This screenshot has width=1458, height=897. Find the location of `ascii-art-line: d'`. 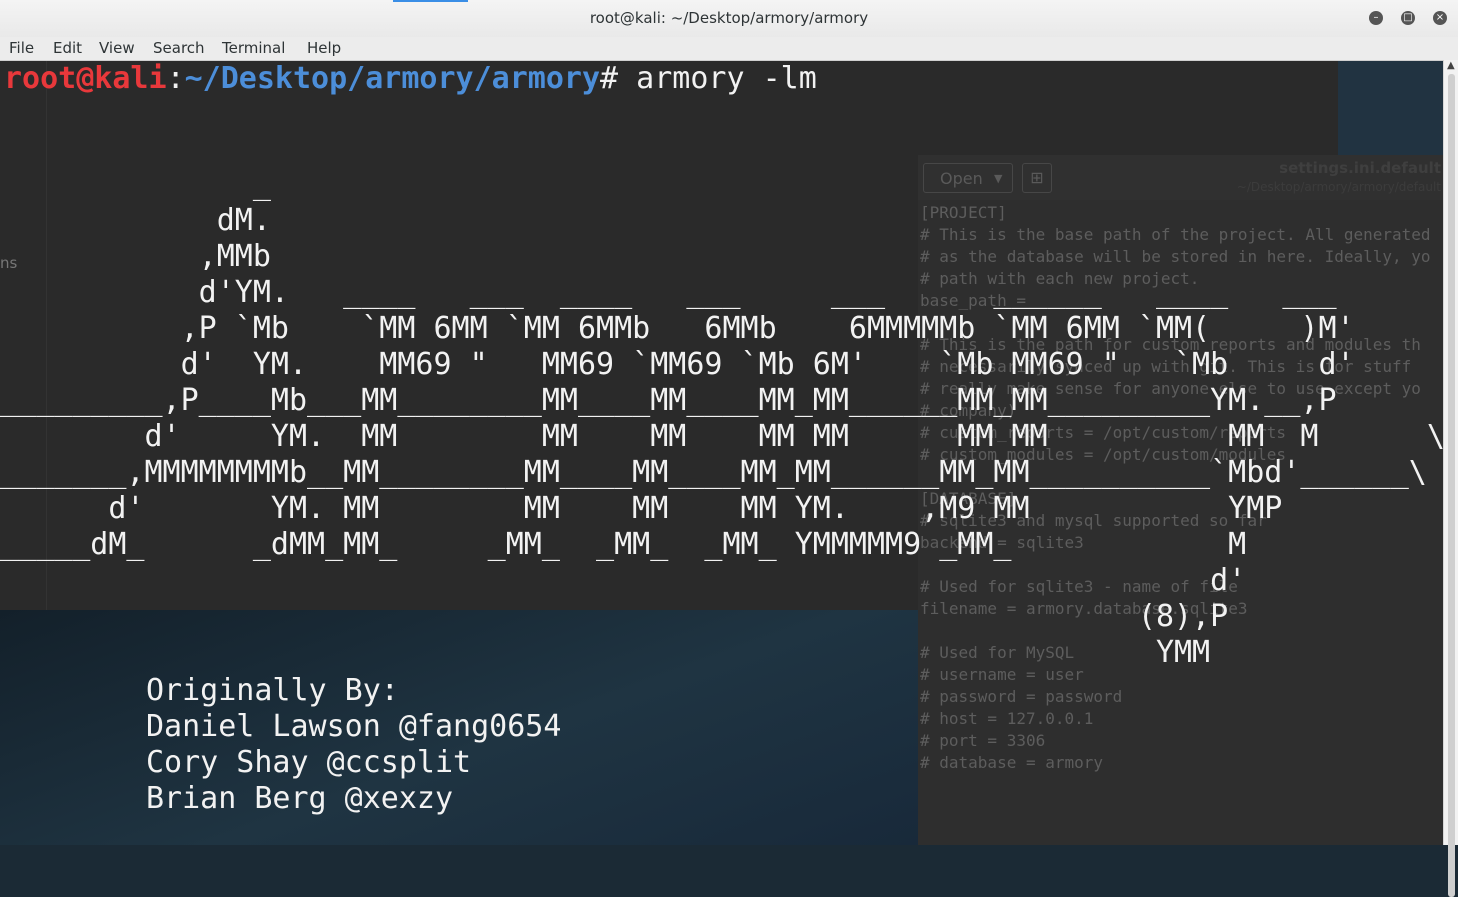

ascii-art-line: d' is located at coordinates (623, 580).